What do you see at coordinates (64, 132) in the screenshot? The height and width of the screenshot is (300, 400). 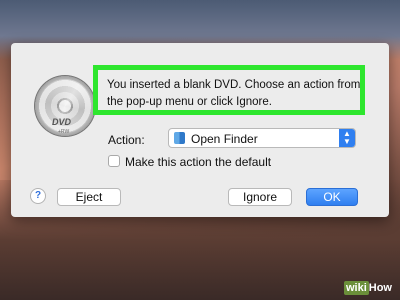 I see `dvd-sub-text: +RW` at bounding box center [64, 132].